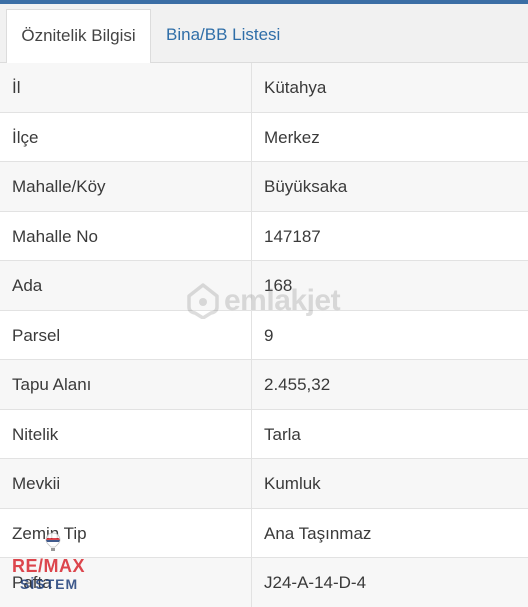  I want to click on row-label: Zemin Tip, so click(49, 533).